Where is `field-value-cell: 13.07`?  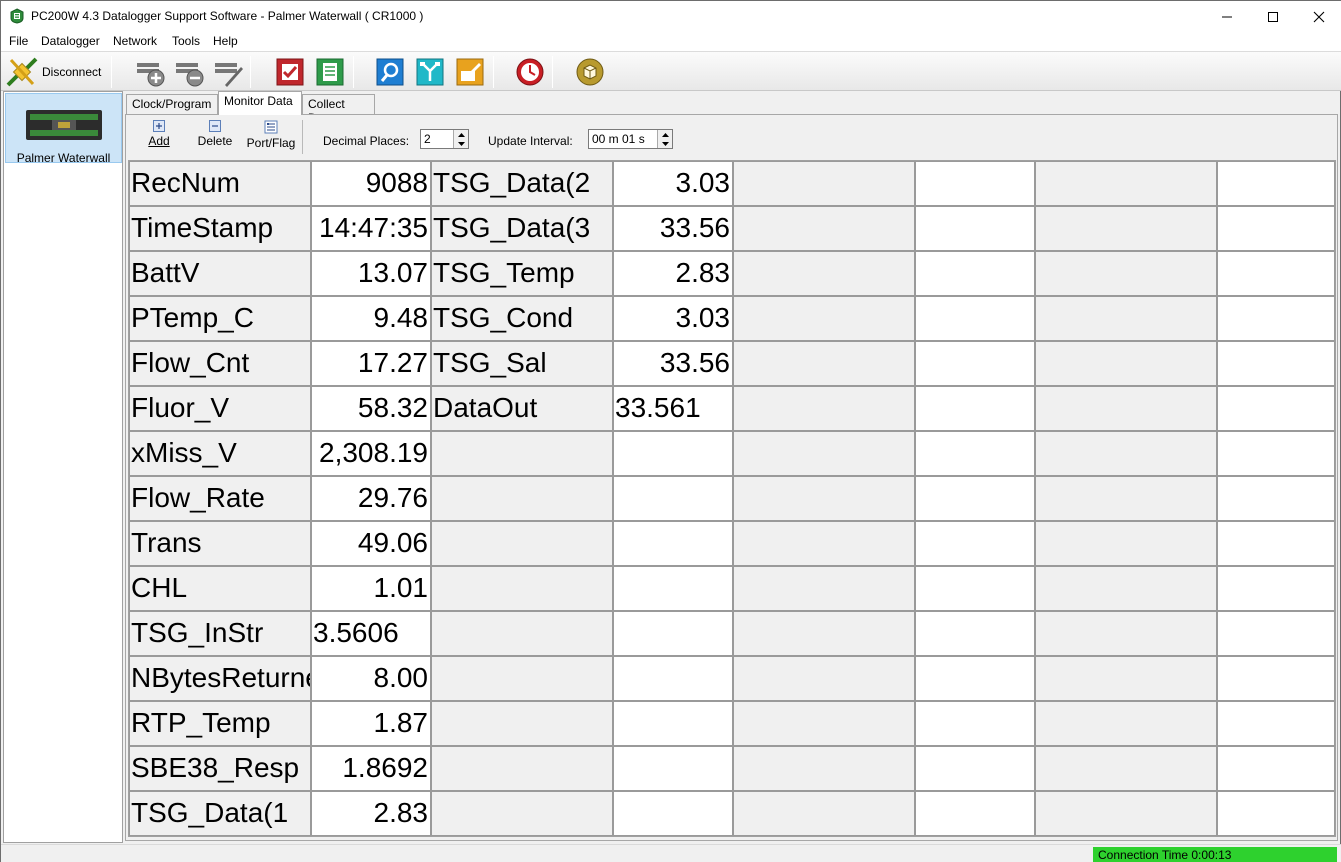
field-value-cell: 13.07 is located at coordinates (371, 273).